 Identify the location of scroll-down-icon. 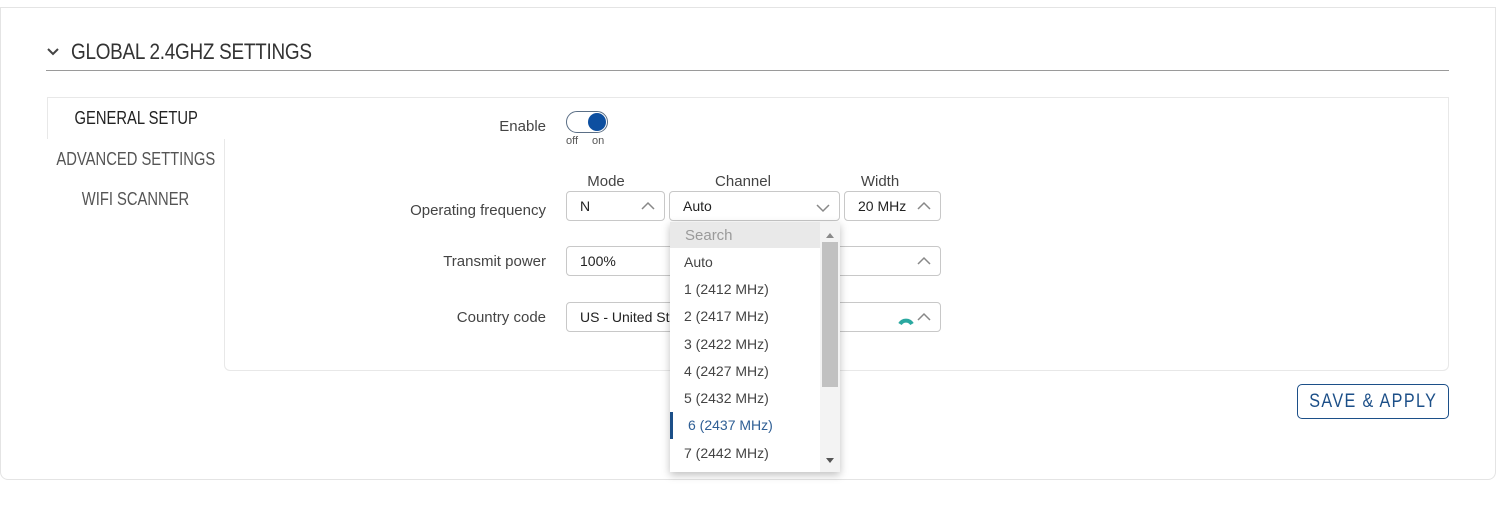
(830, 461).